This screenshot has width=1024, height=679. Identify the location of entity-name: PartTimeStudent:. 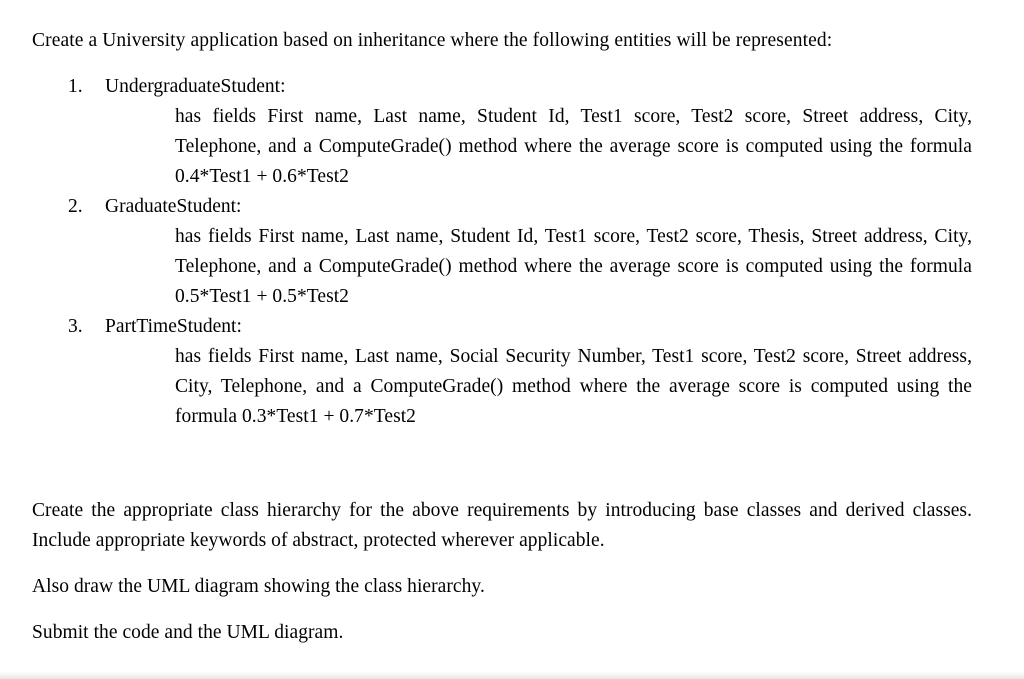
(173, 326).